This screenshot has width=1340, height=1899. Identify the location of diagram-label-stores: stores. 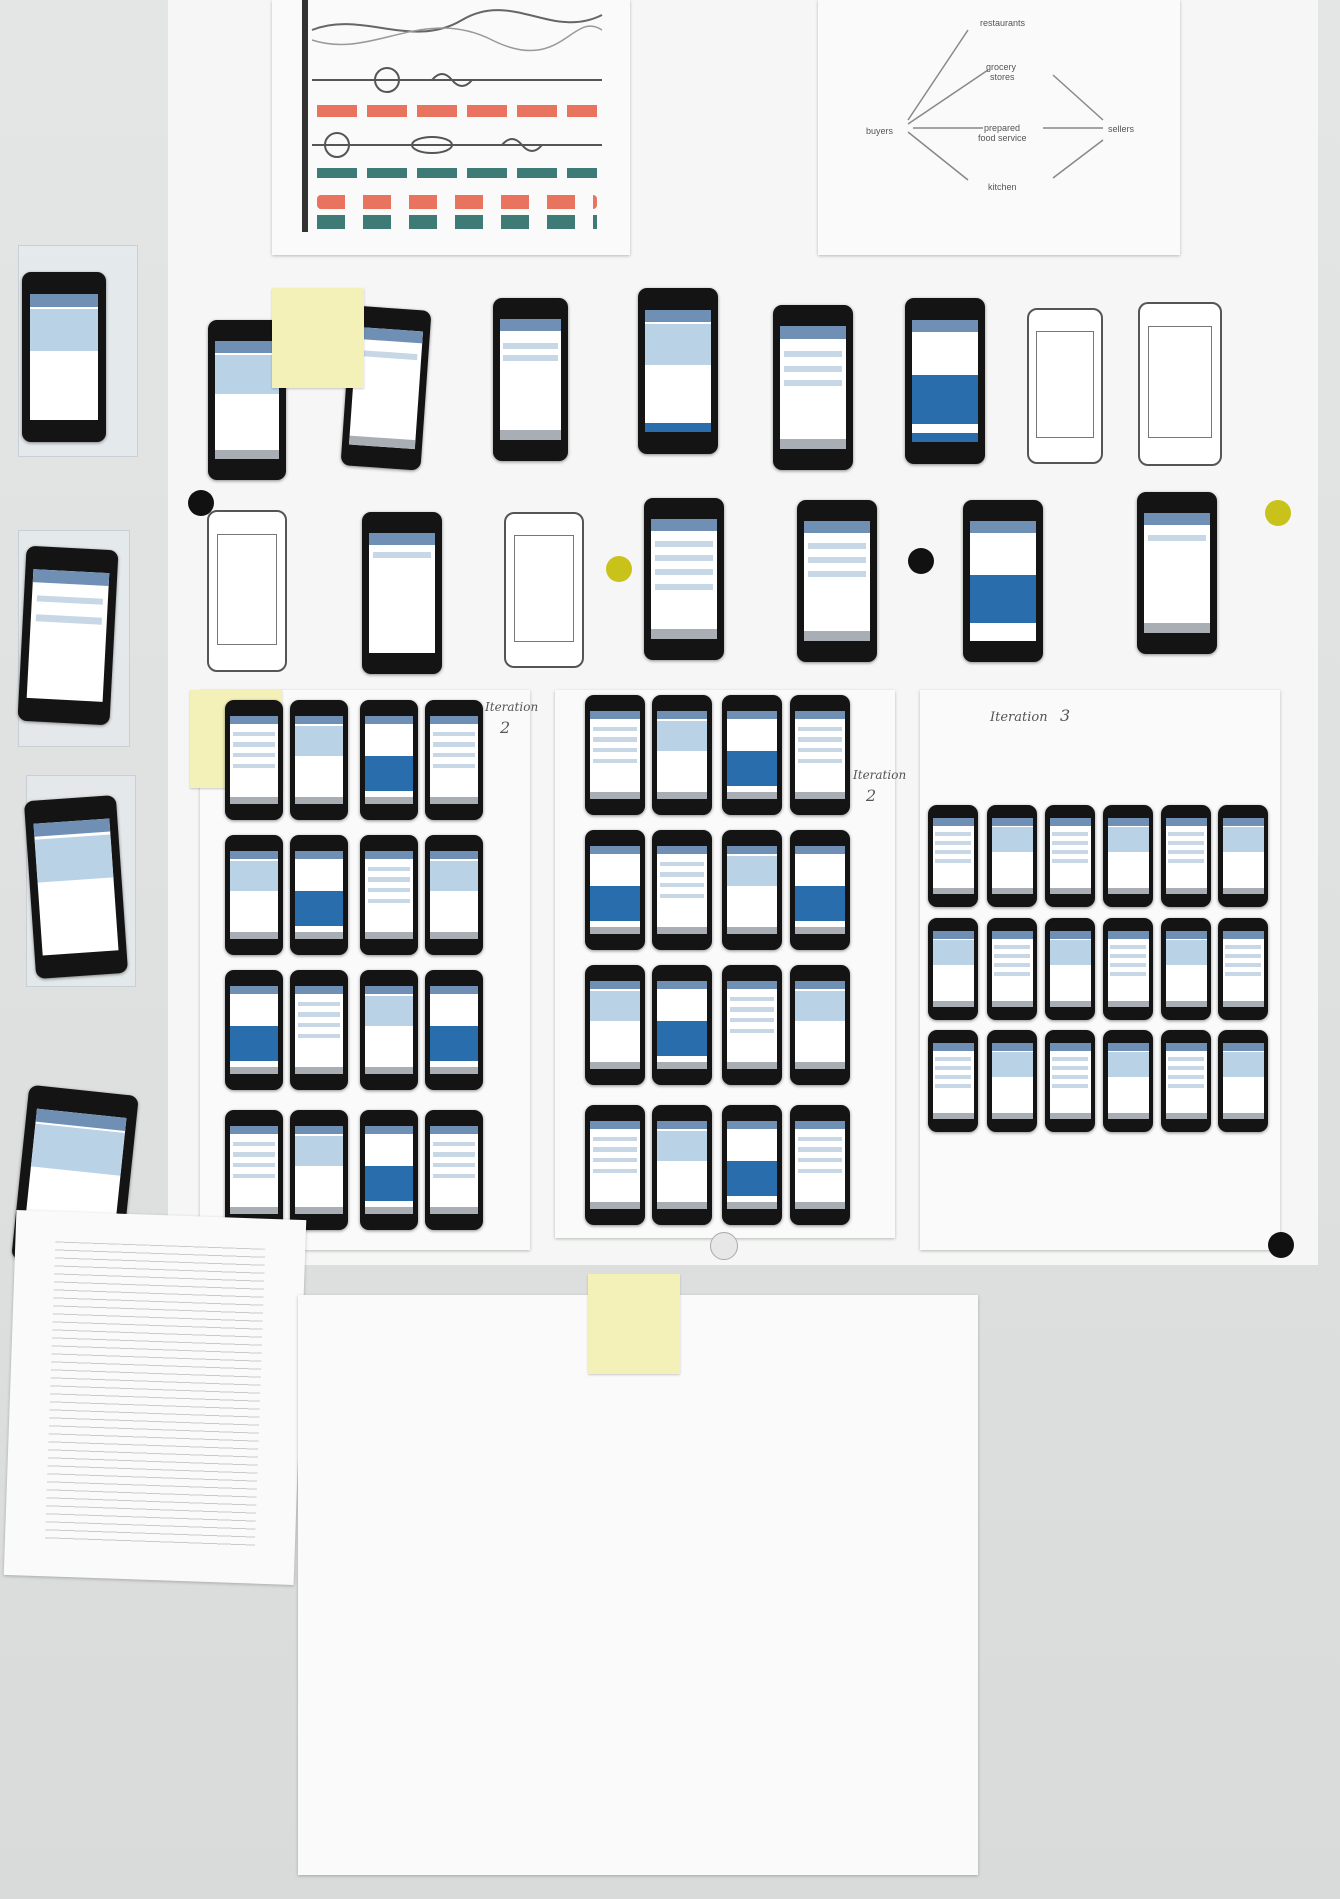
(1002, 77).